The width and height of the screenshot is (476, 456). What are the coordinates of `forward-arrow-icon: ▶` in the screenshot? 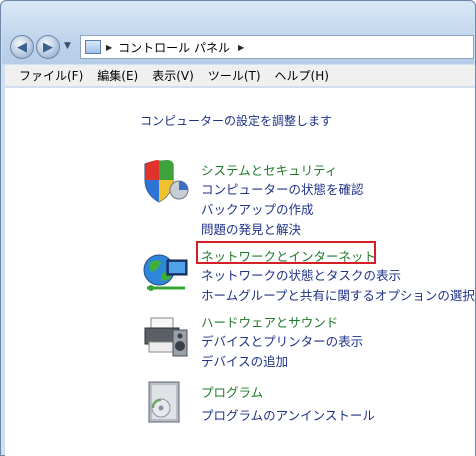 It's located at (48, 47).